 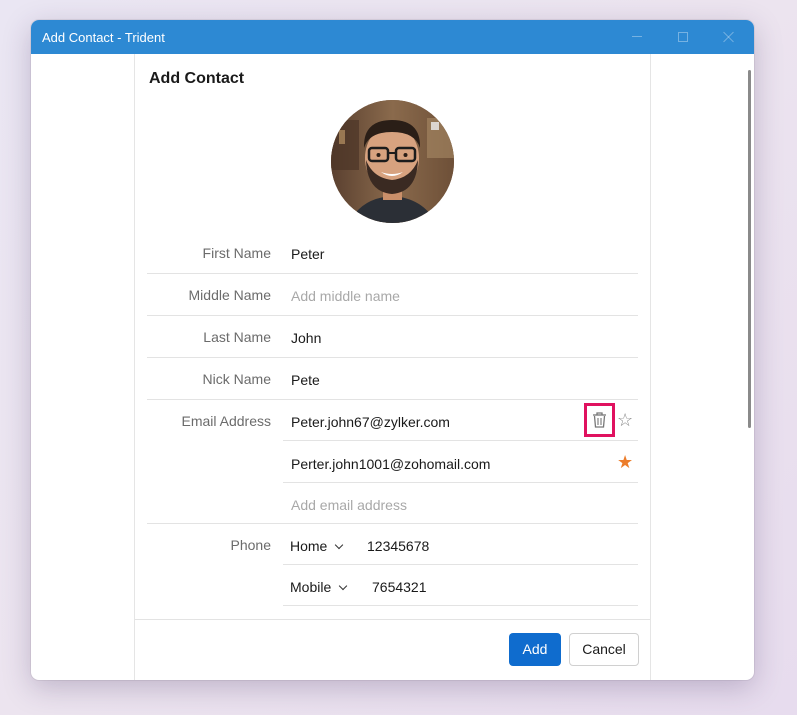 I want to click on last-name-input: John, so click(x=306, y=338).